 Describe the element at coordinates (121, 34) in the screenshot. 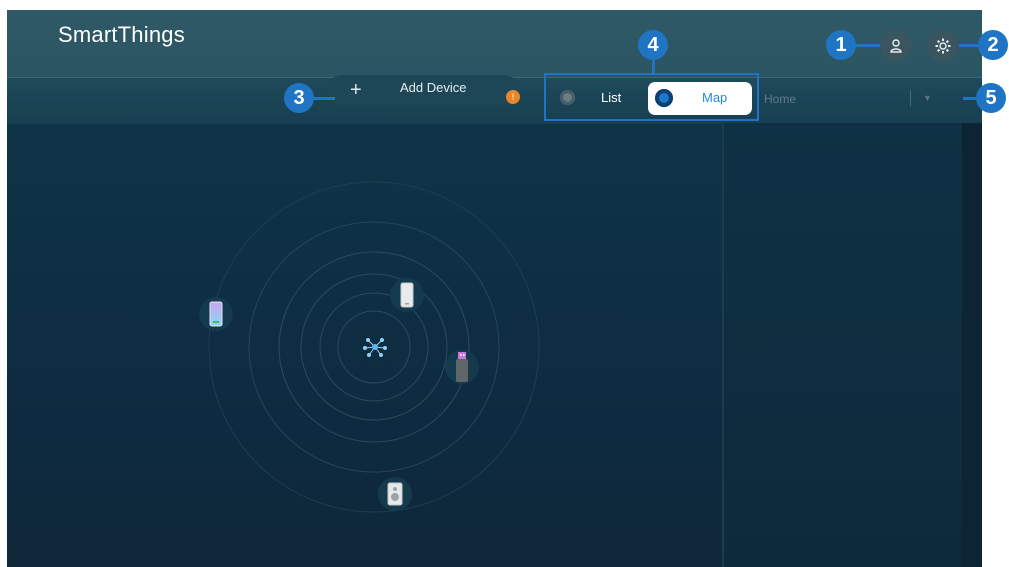

I see `app-title: SmartThings` at that location.